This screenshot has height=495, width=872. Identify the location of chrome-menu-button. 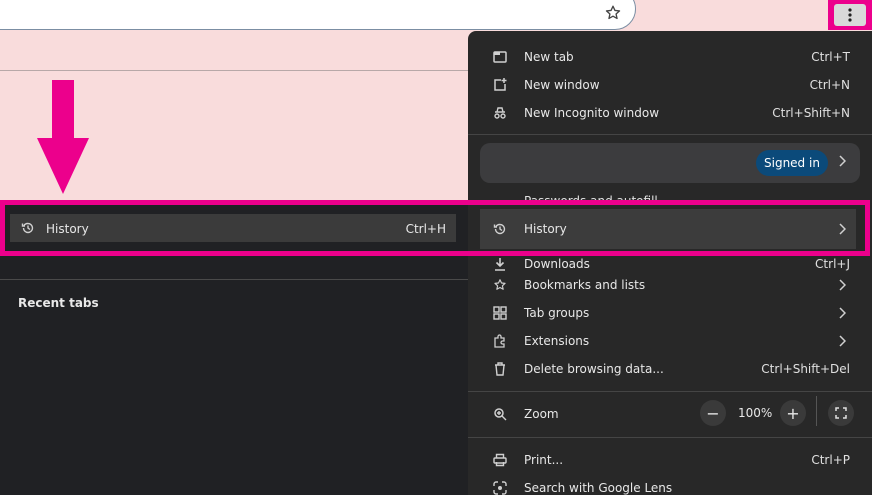
(850, 15).